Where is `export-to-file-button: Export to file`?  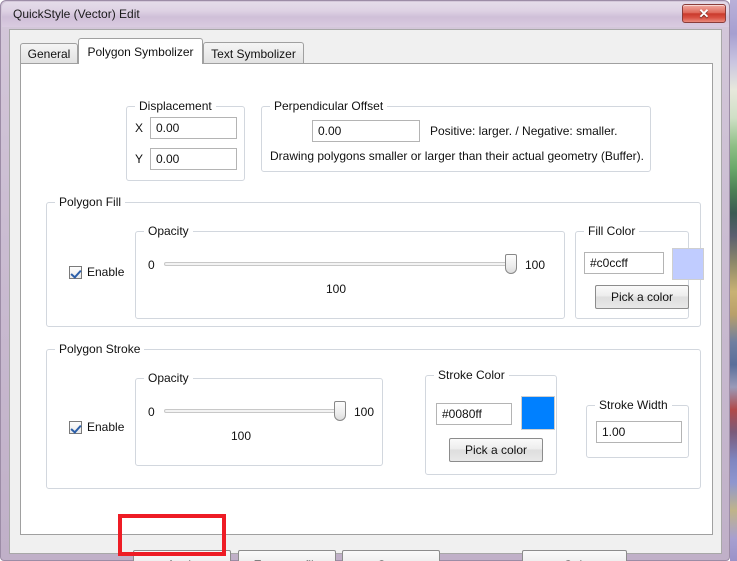 export-to-file-button: Export to file is located at coordinates (287, 555).